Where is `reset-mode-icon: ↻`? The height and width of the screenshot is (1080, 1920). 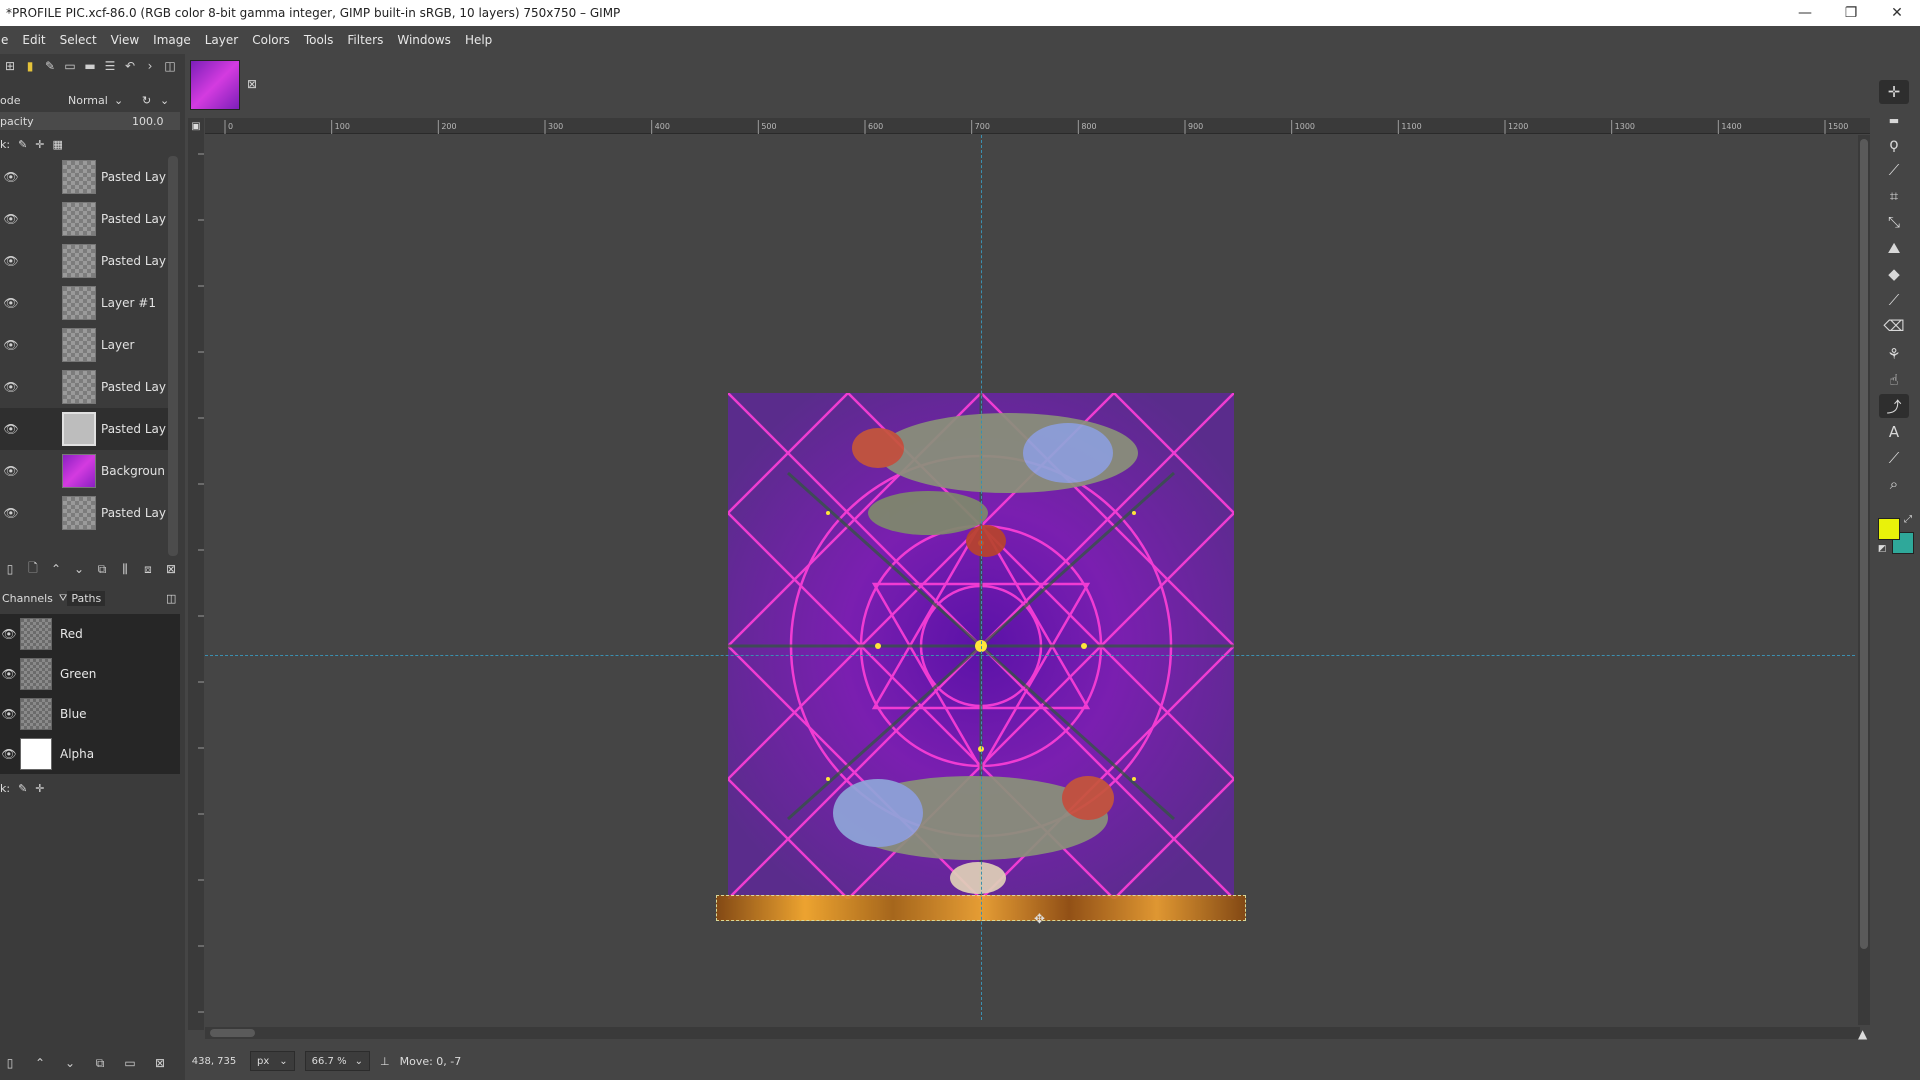
reset-mode-icon: ↻ is located at coordinates (146, 100).